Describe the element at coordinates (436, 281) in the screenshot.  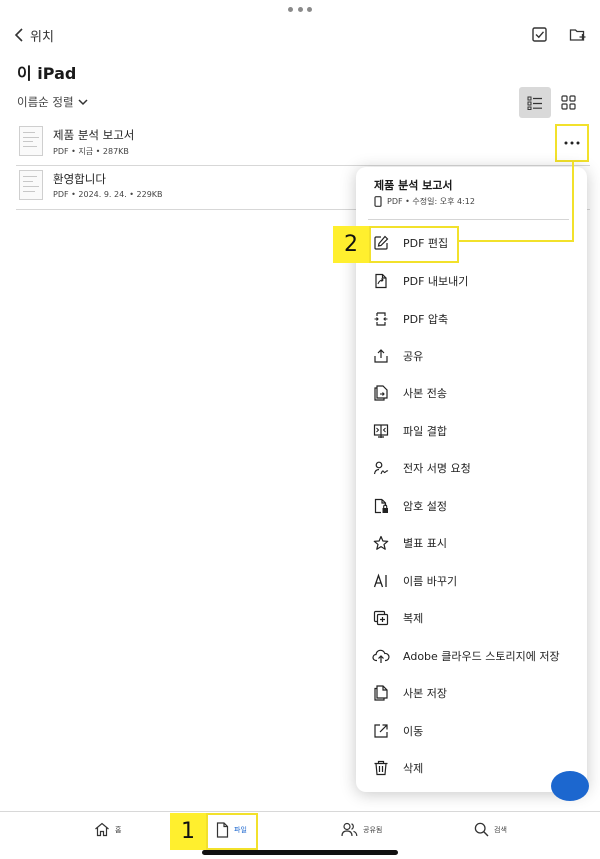
I see `menu-item-label: PDF 내보내기` at that location.